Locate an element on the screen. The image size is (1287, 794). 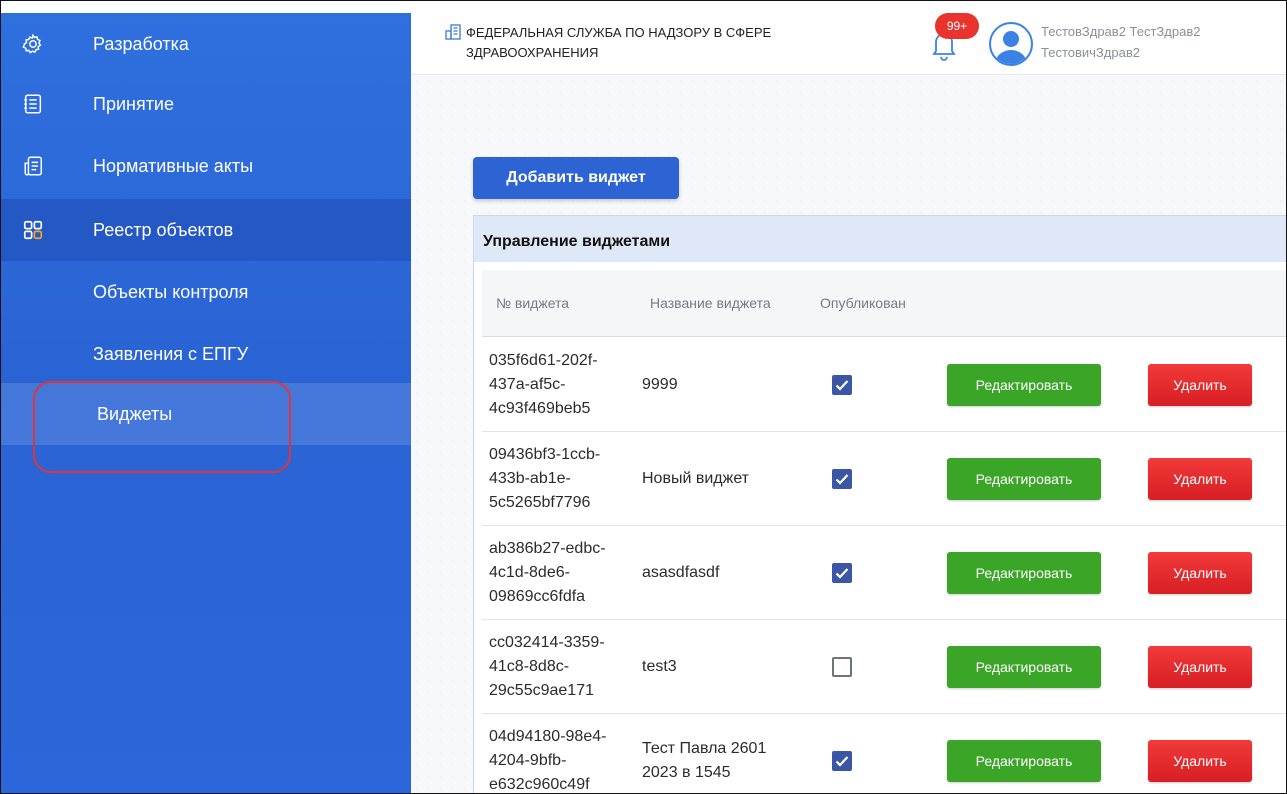
sidebar-subitem-epgu-applications: Заявления с ЕПГУ is located at coordinates (206, 354).